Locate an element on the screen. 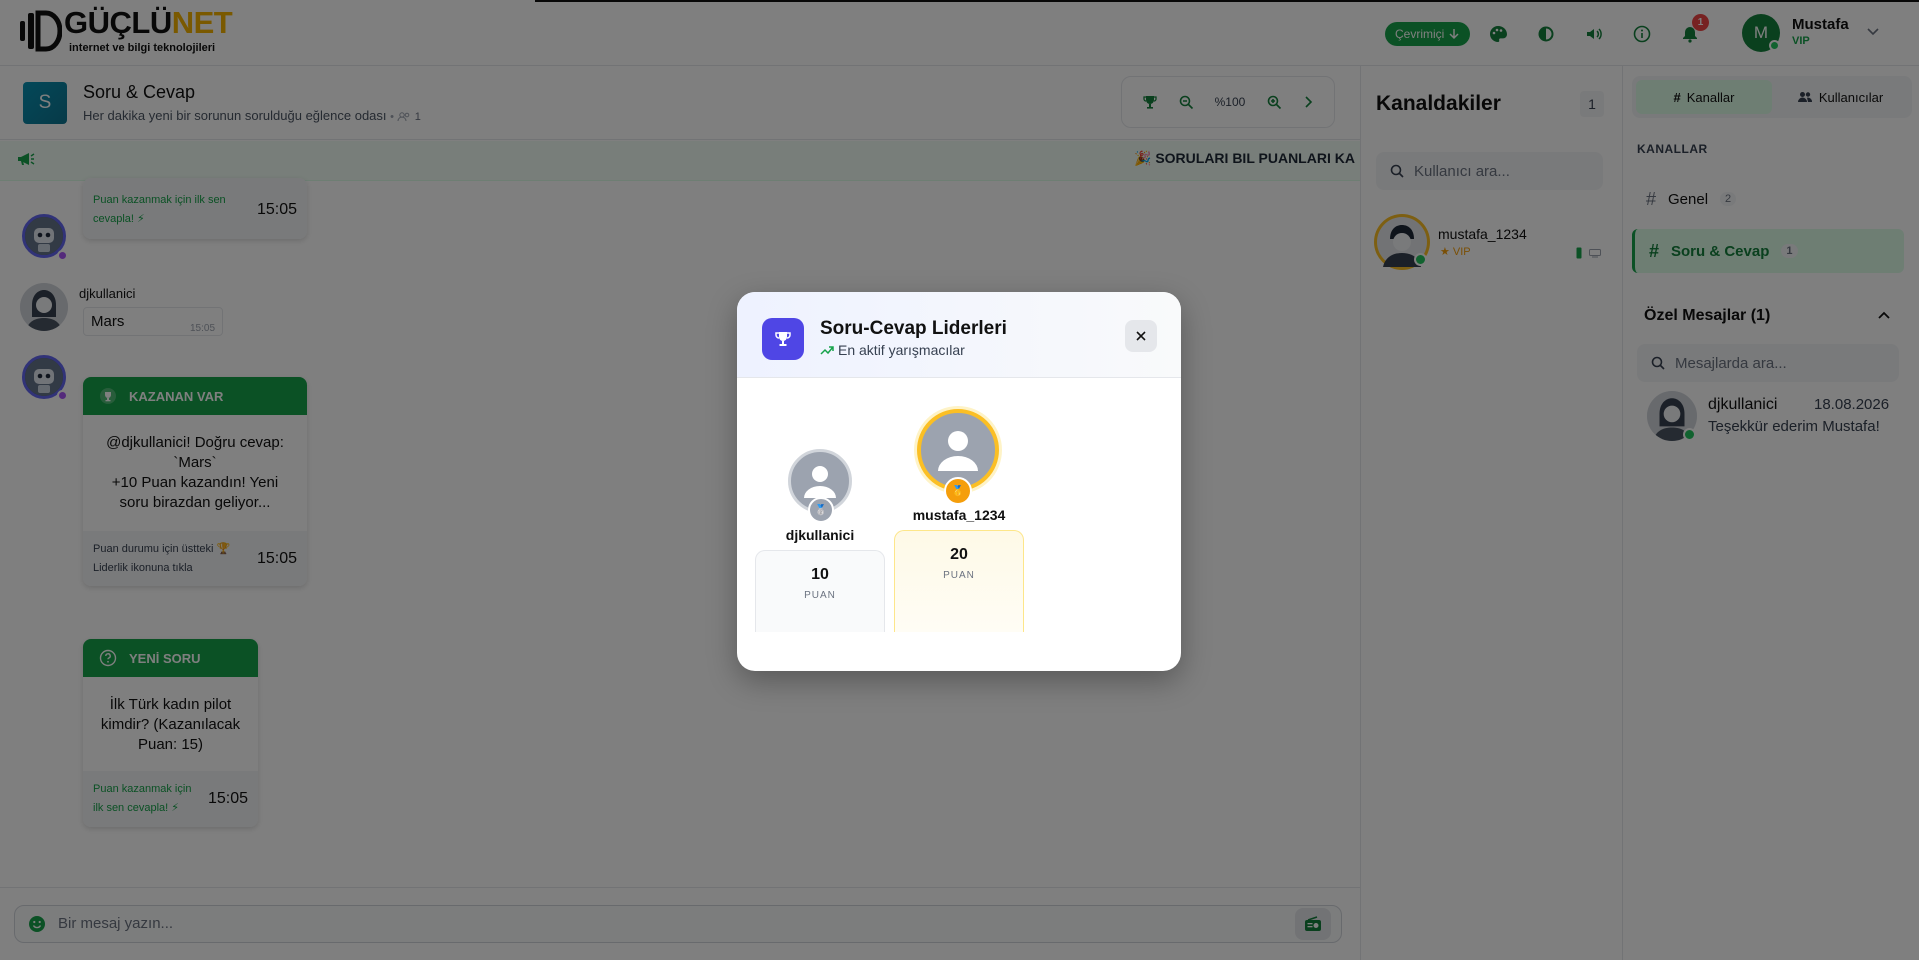 This screenshot has height=960, width=1919. gold-medal-icon: 🥇 is located at coordinates (958, 491).